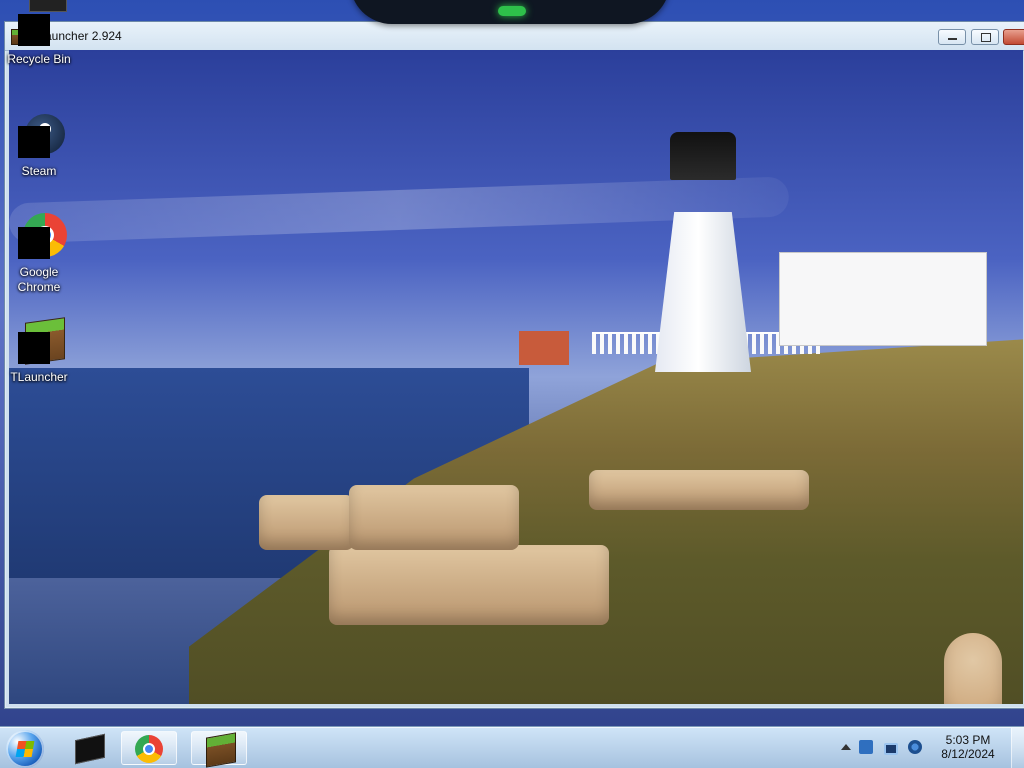  Describe the element at coordinates (973, 668) in the screenshot. I see `critter` at that location.